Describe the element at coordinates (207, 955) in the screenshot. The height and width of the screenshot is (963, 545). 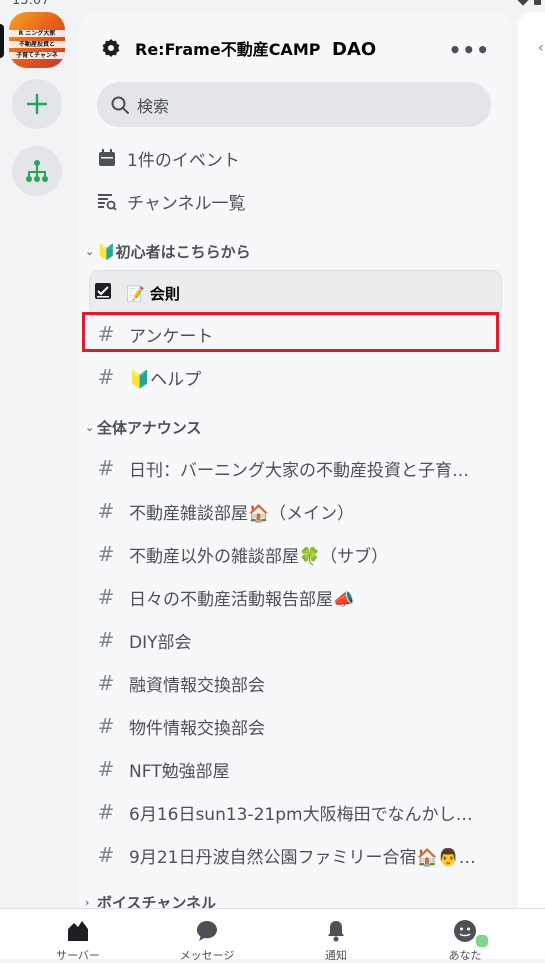
I see `tab-label: メッセージ` at that location.